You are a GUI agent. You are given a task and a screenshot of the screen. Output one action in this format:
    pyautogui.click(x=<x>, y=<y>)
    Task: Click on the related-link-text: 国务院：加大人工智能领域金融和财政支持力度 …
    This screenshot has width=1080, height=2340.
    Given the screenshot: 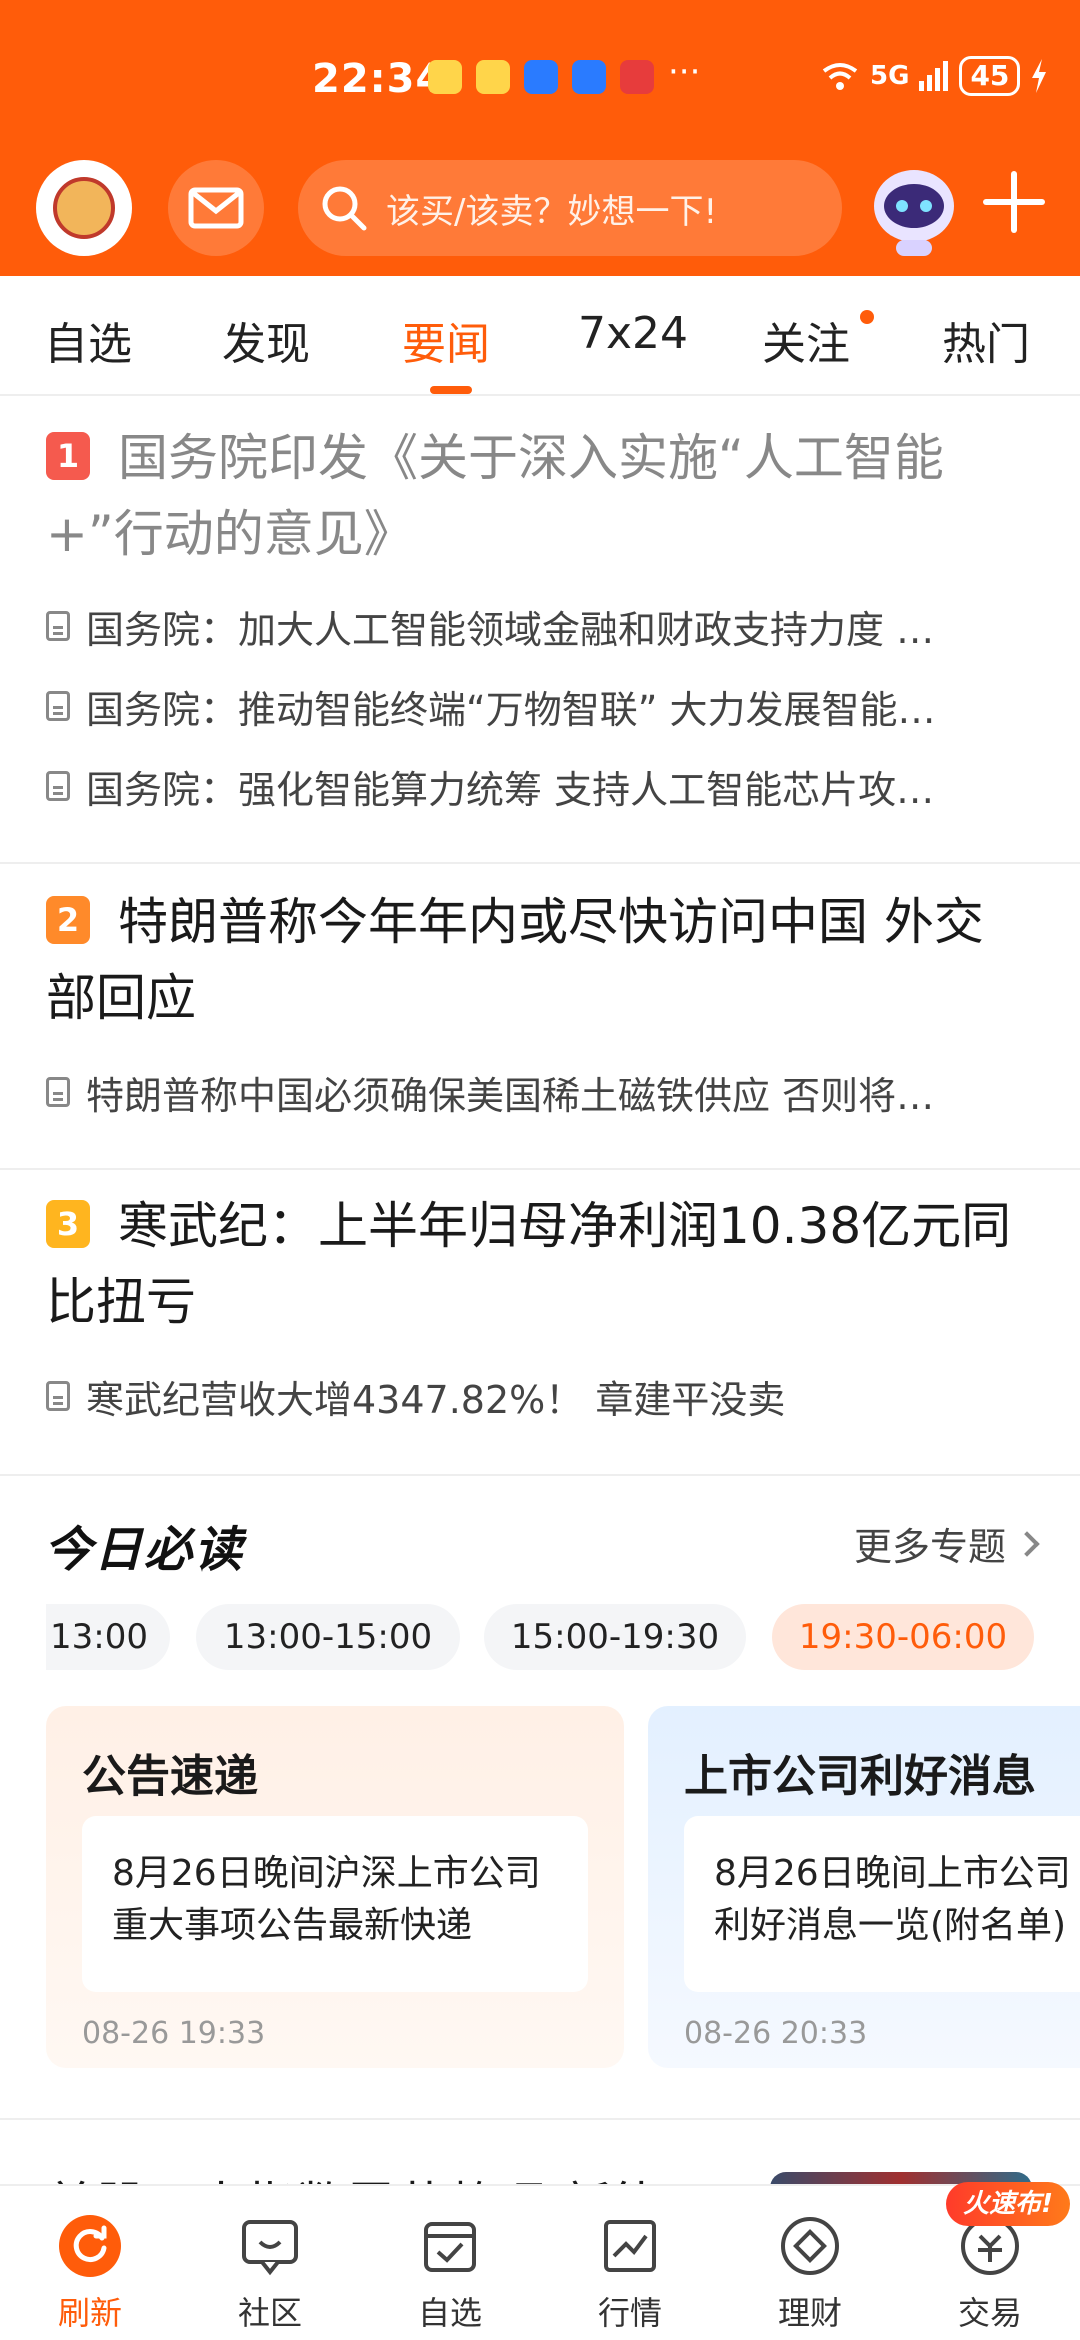 What is the action you would take?
    pyautogui.click(x=510, y=629)
    